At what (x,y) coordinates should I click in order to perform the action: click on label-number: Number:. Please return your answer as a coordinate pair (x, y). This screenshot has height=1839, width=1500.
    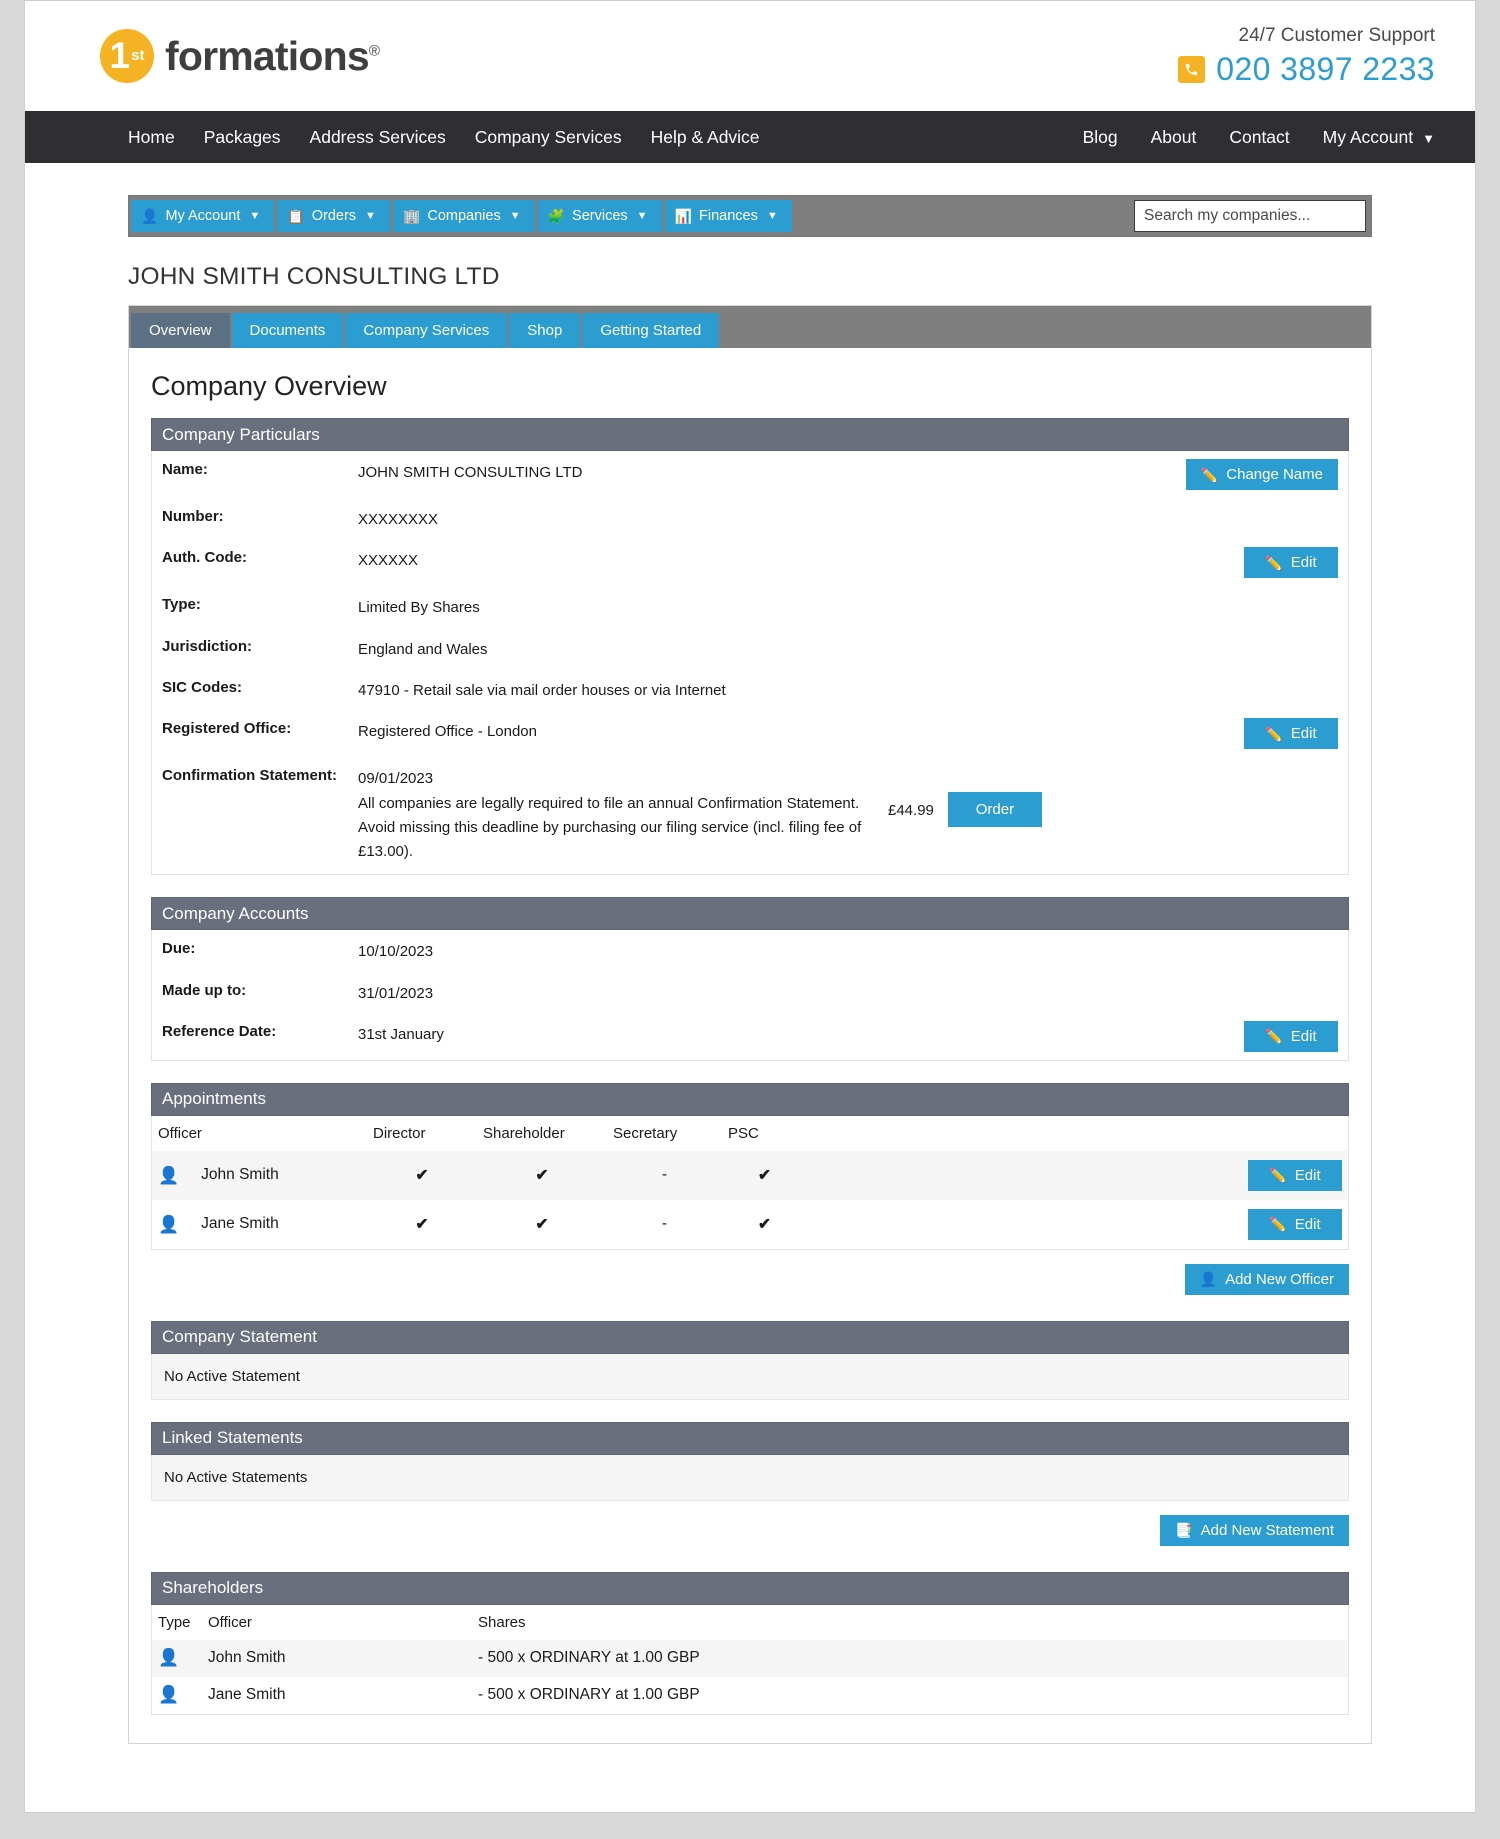
    Looking at the image, I should click on (193, 516).